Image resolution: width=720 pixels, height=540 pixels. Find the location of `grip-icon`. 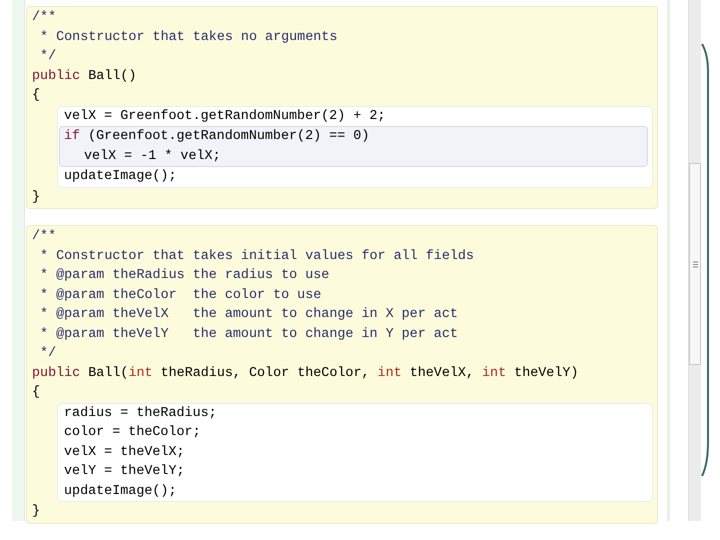

grip-icon is located at coordinates (695, 264).